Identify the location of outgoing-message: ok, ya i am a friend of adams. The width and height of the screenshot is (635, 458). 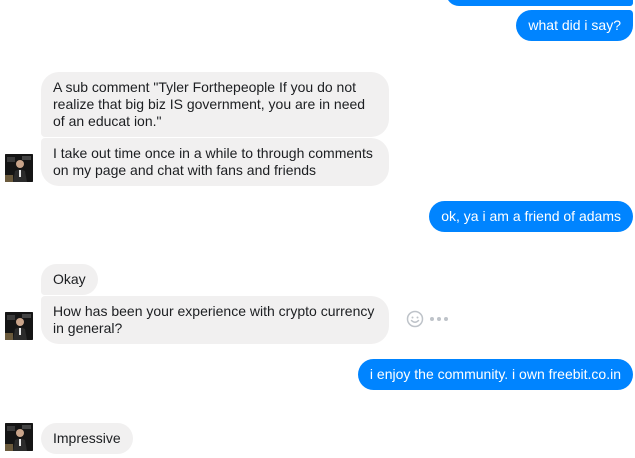
(531, 216).